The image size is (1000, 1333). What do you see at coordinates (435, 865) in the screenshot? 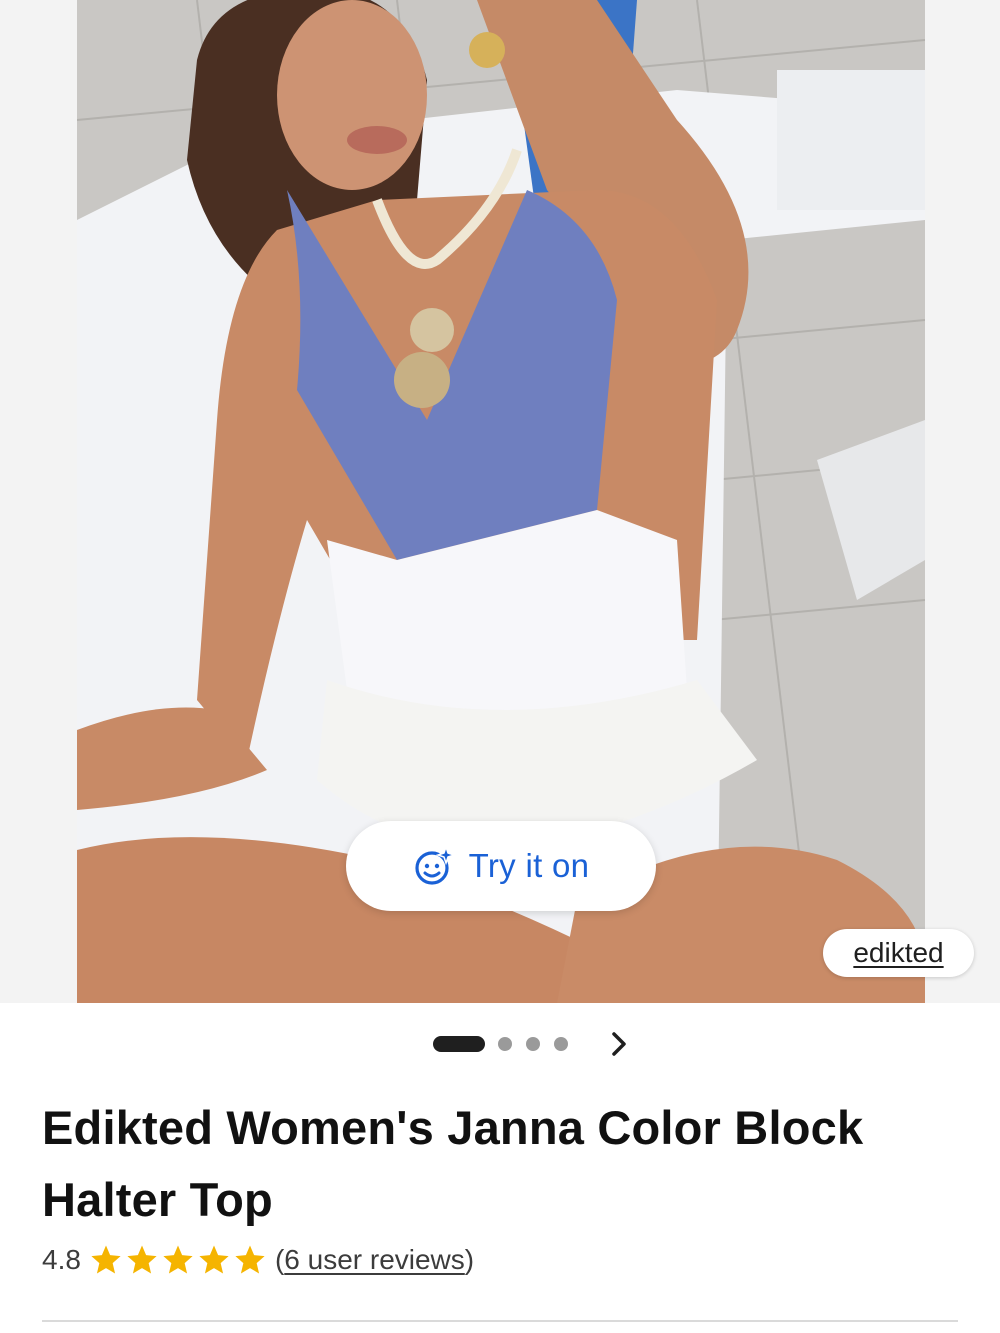
I see `face-sparkle-icon` at bounding box center [435, 865].